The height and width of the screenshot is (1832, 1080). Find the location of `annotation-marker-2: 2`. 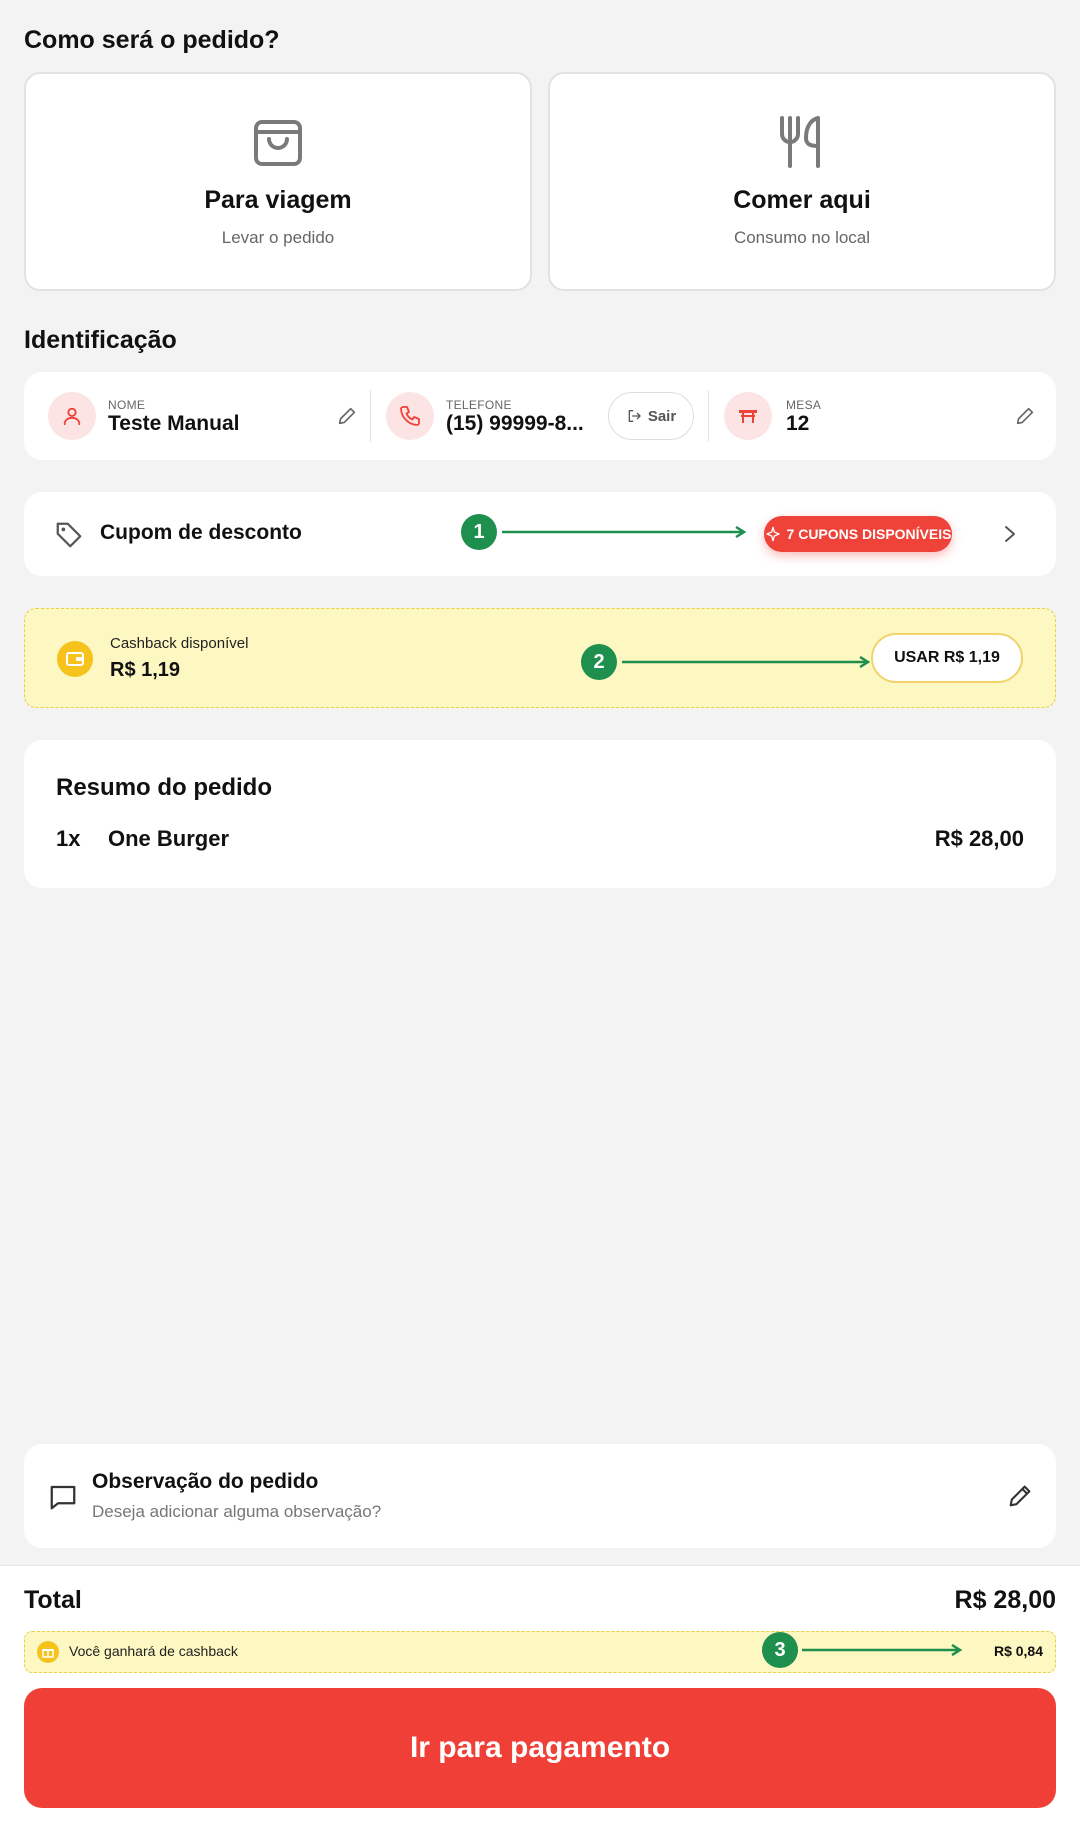

annotation-marker-2: 2 is located at coordinates (599, 662).